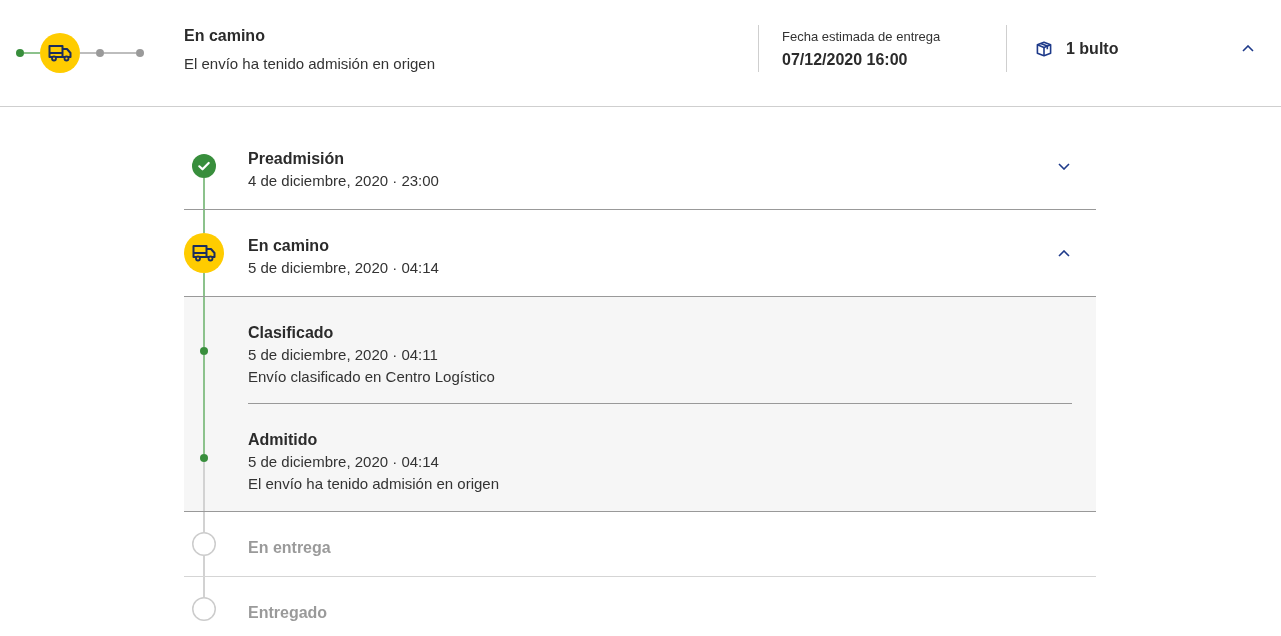 The width and height of the screenshot is (1281, 636). I want to click on event-description: El envío ha tenido admisión en origen, so click(374, 484).